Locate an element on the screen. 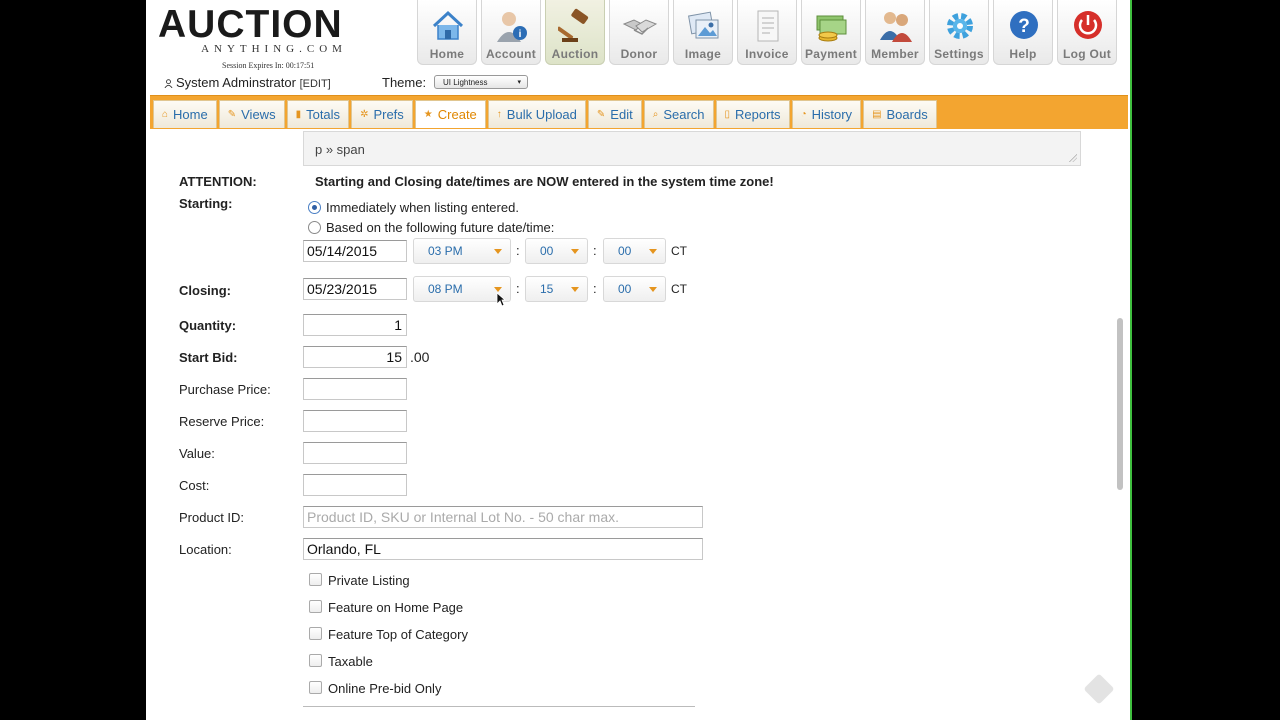 This screenshot has width=1280, height=720. tab-prefs-label: Prefs is located at coordinates (388, 114).